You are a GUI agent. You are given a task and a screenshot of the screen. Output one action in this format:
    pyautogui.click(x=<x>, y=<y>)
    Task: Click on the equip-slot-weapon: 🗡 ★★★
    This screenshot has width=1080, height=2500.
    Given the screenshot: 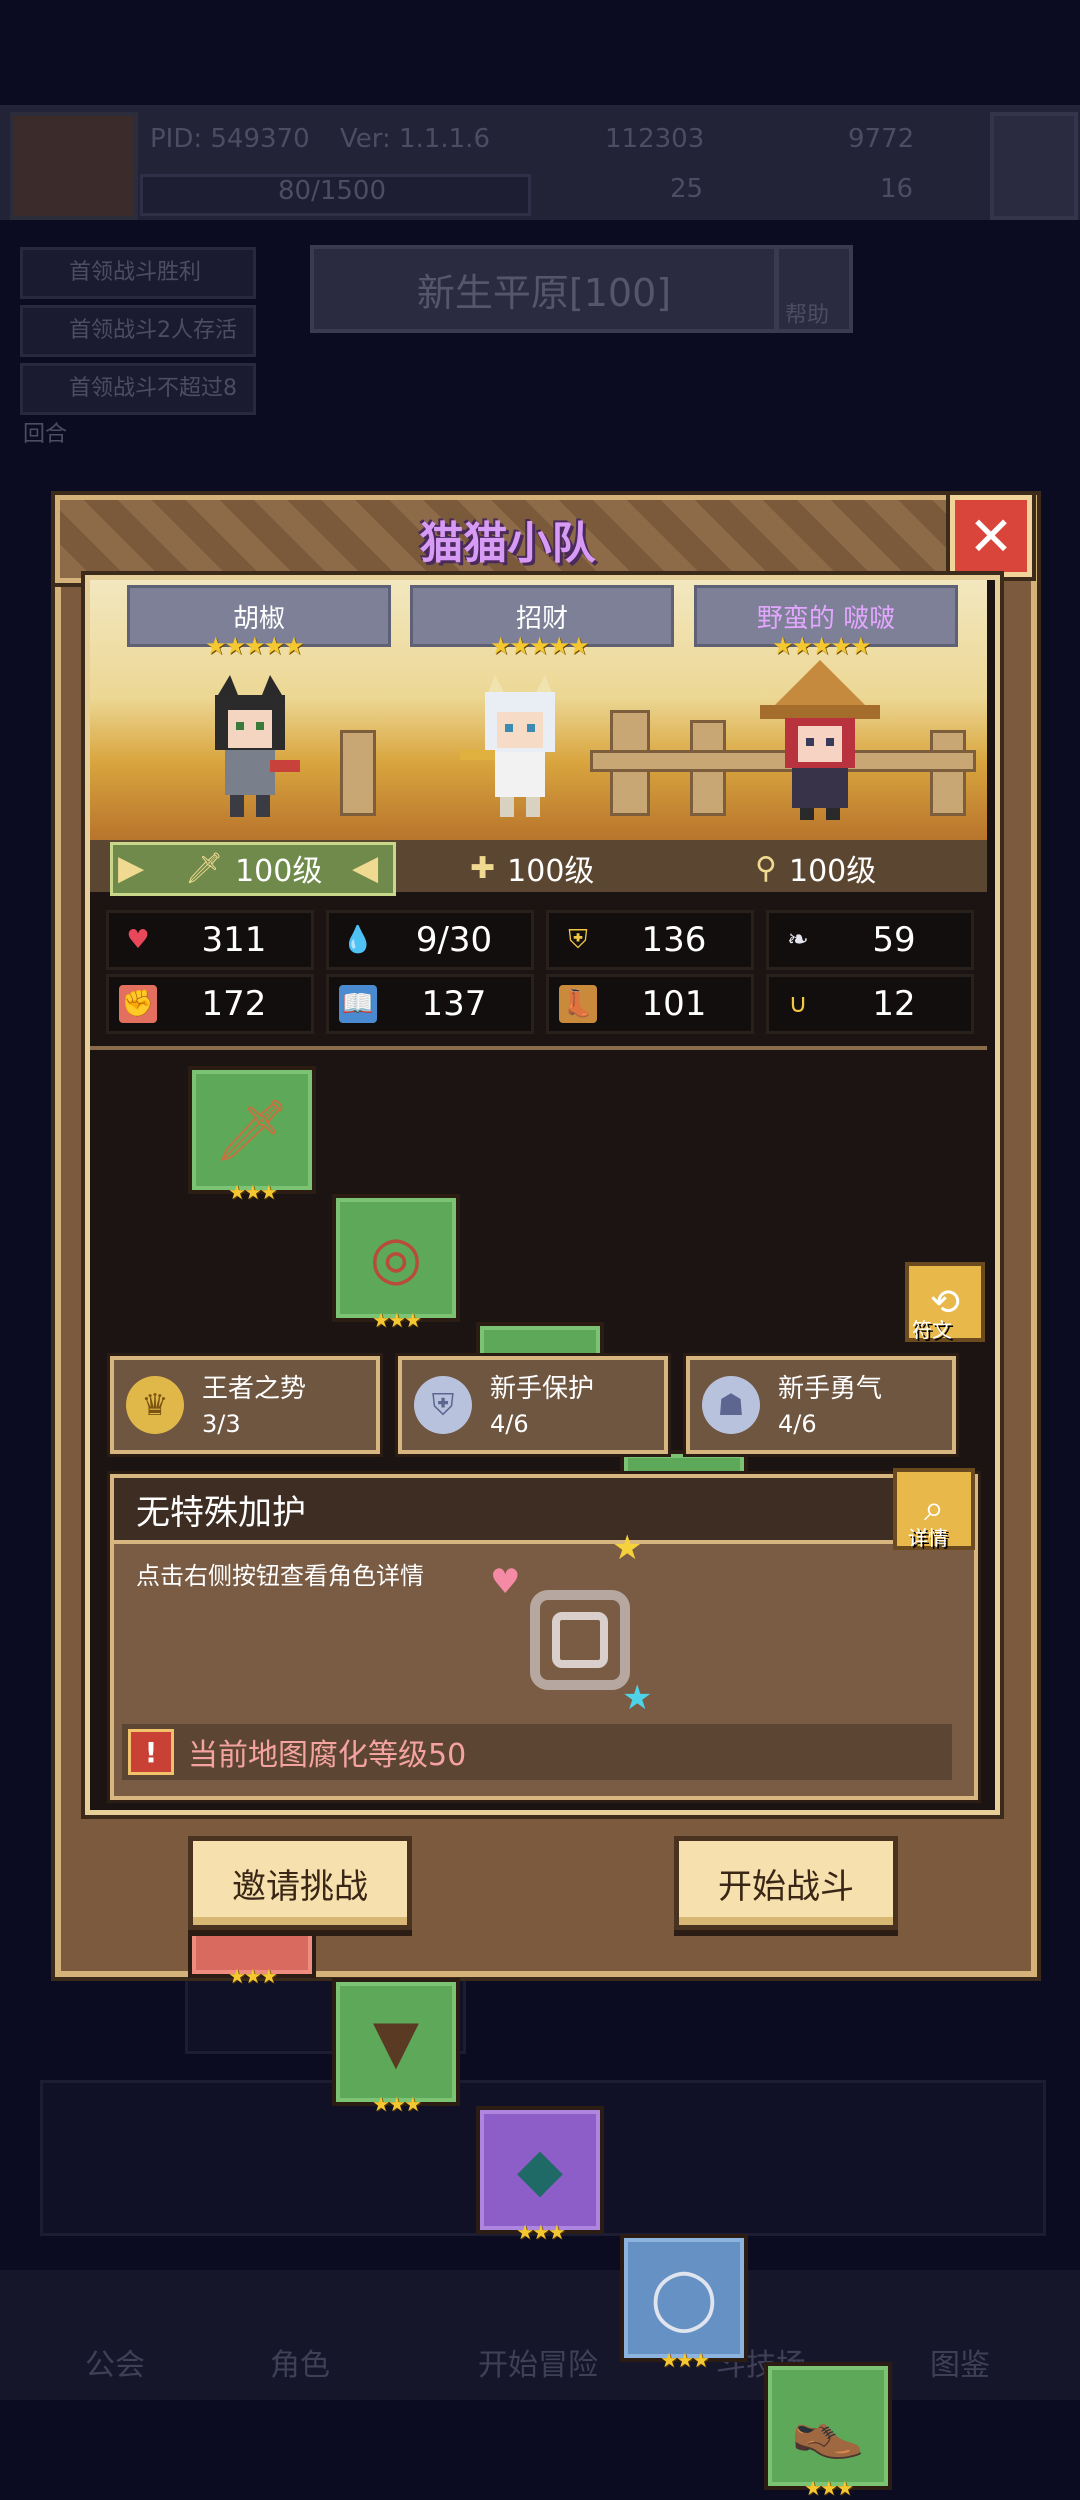 What is the action you would take?
    pyautogui.click(x=252, y=1135)
    